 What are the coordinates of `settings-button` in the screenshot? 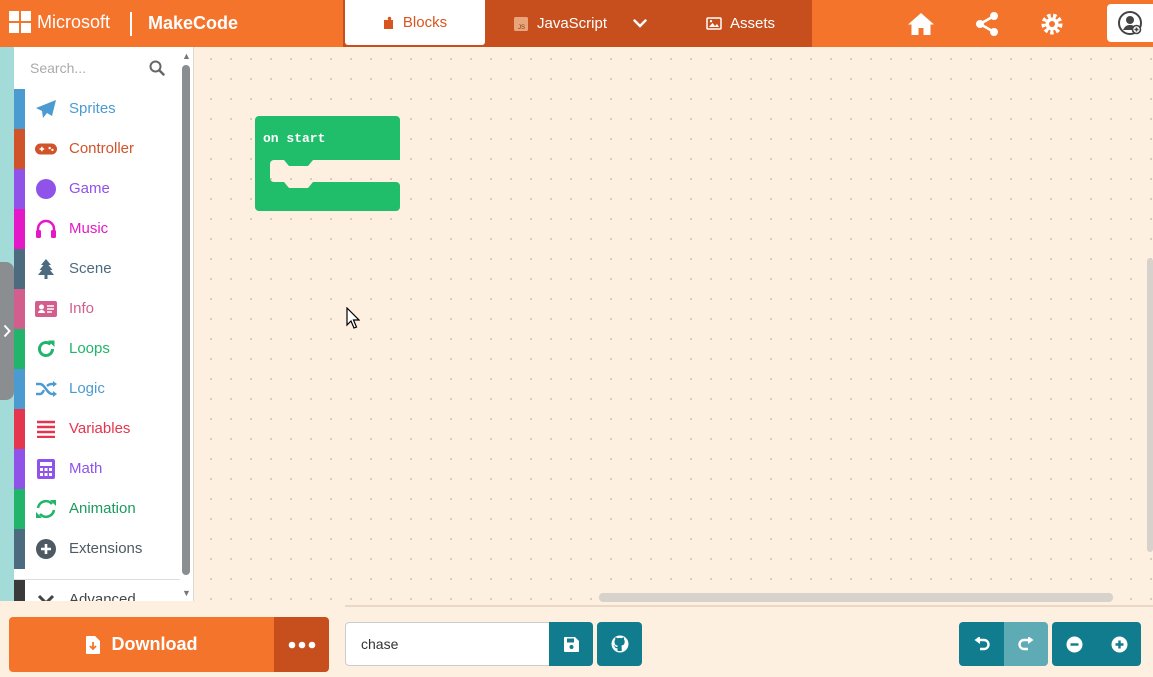 It's located at (1052, 23).